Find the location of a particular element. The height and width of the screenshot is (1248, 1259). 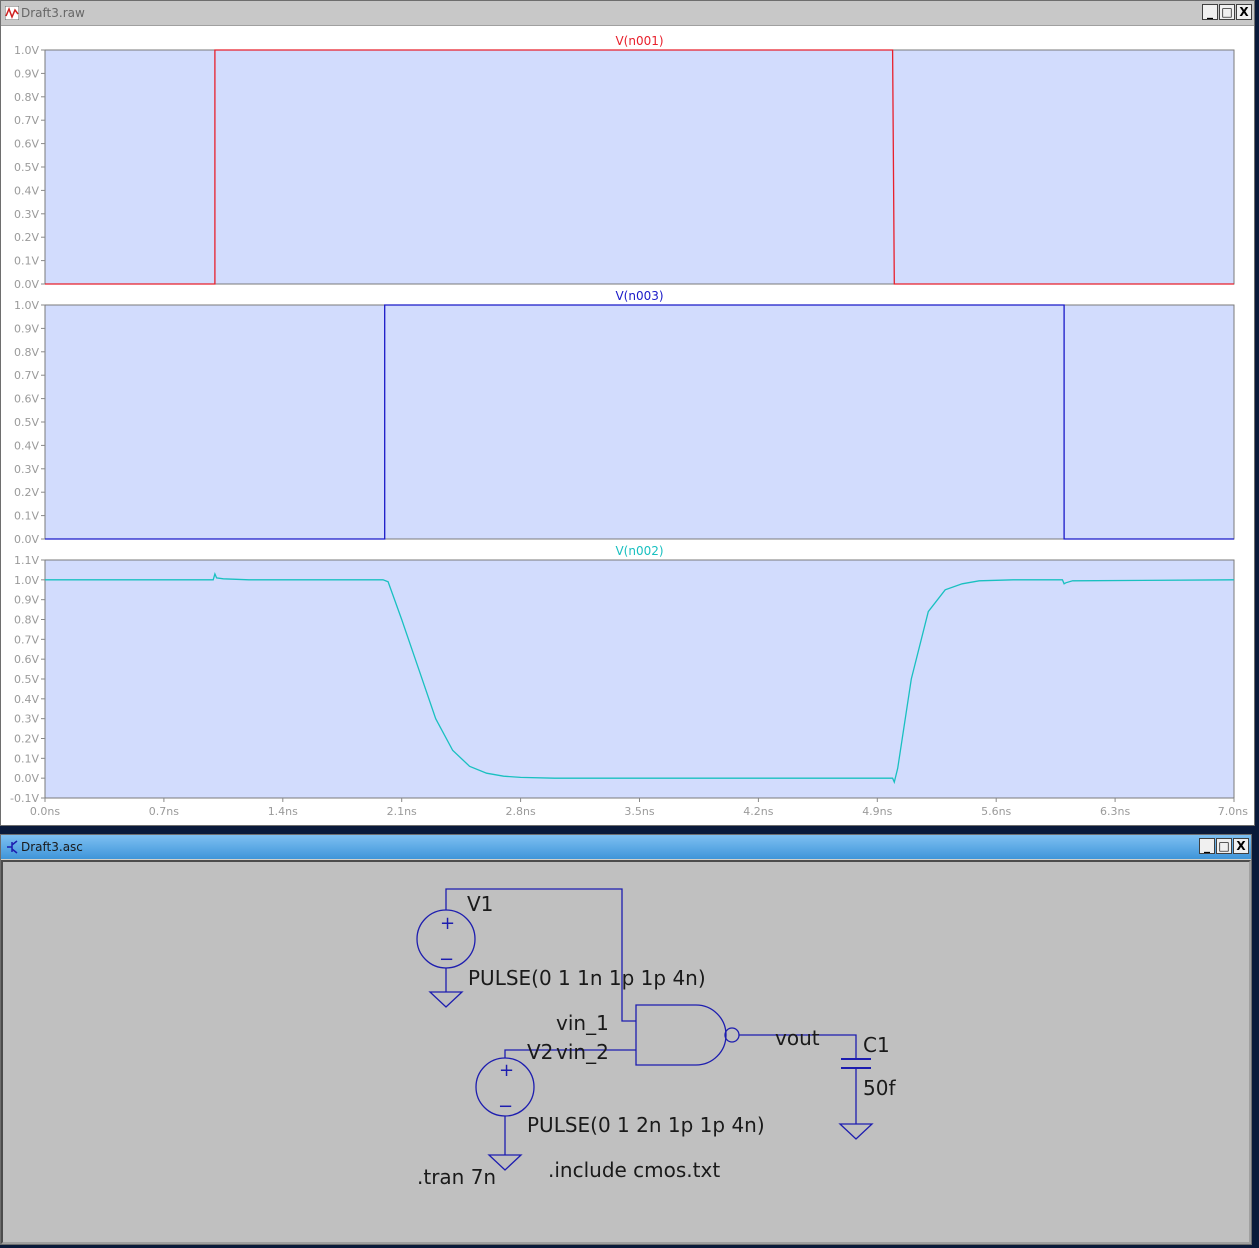

net-label-vin1: vin_1 is located at coordinates (582, 1023).